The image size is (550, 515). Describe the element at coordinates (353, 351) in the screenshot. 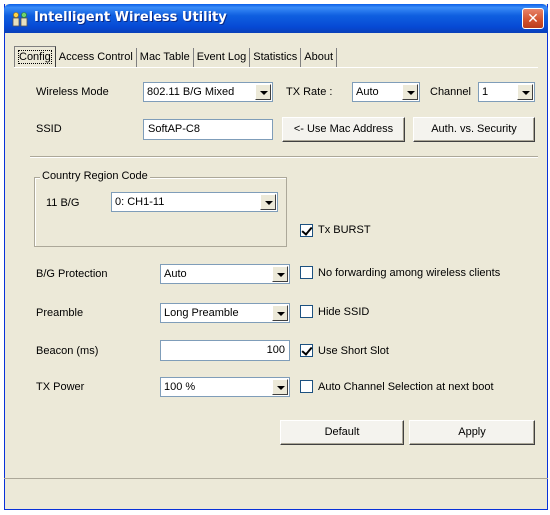

I see `use-short-slot-label: Use Short Slot` at that location.